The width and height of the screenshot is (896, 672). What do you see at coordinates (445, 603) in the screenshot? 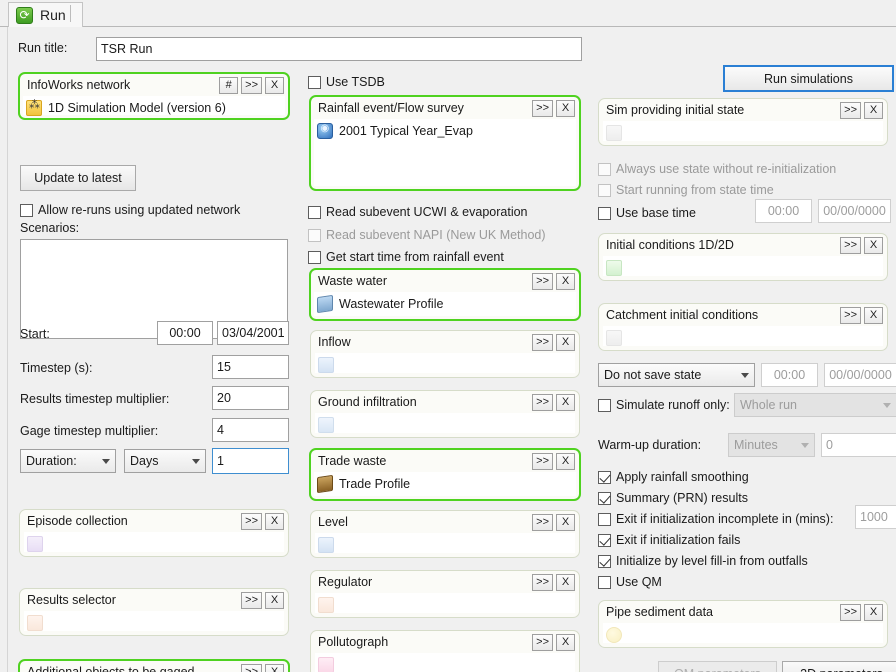
I see `regulator-list` at bounding box center [445, 603].